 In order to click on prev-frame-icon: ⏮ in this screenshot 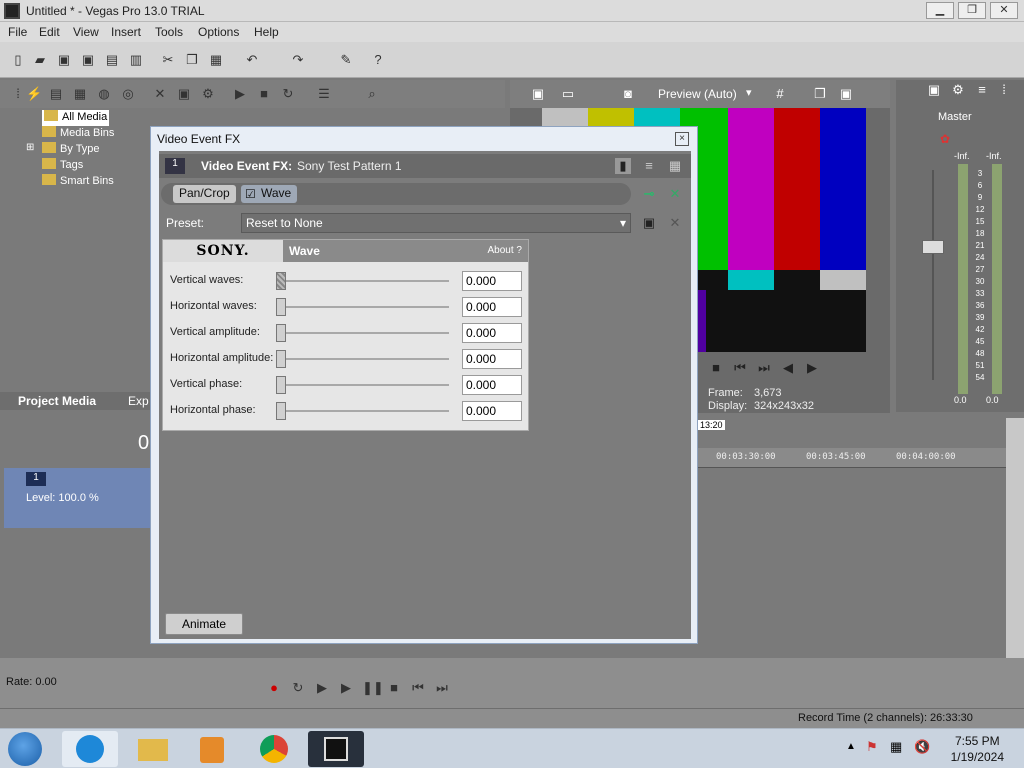, I will do `click(740, 368)`.